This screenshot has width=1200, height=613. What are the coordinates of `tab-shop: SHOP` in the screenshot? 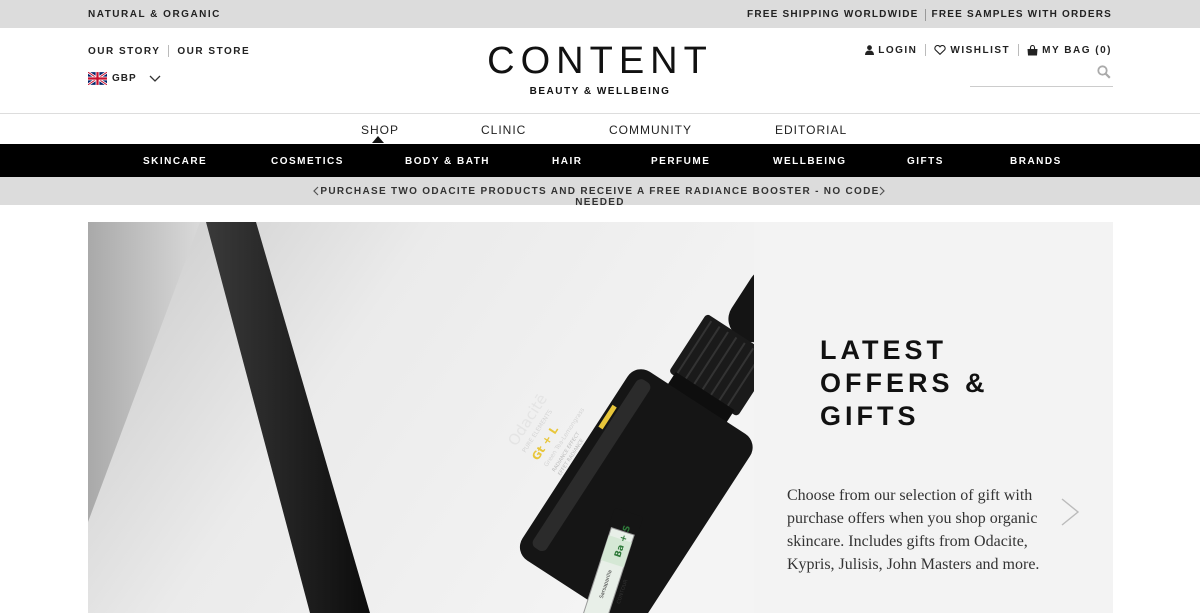 It's located at (380, 130).